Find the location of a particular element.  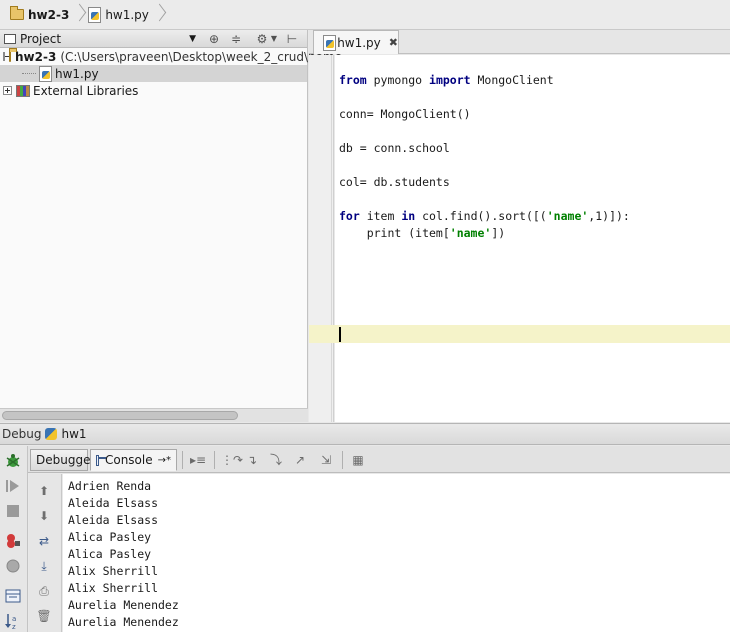

tab-console: Console →* is located at coordinates (133, 460).